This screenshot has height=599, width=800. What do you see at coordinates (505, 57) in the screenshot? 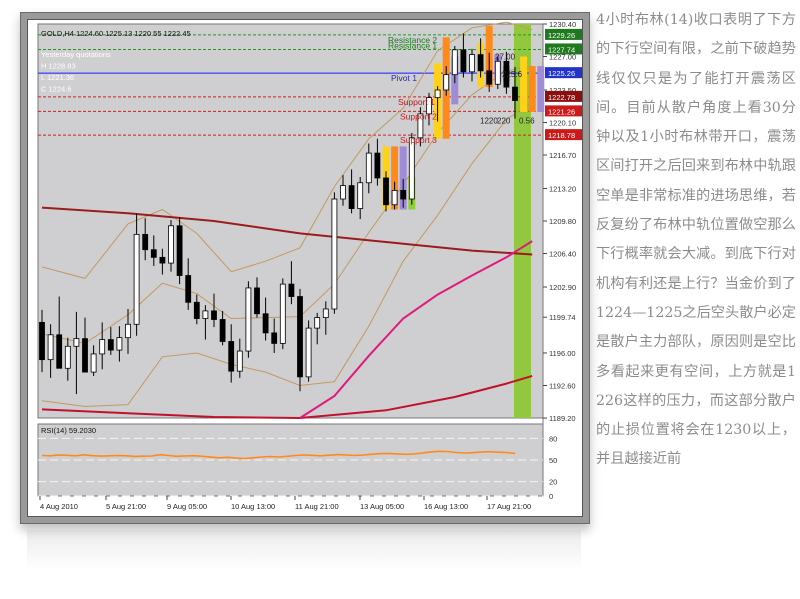
I see `small-price-label: 27.00` at bounding box center [505, 57].